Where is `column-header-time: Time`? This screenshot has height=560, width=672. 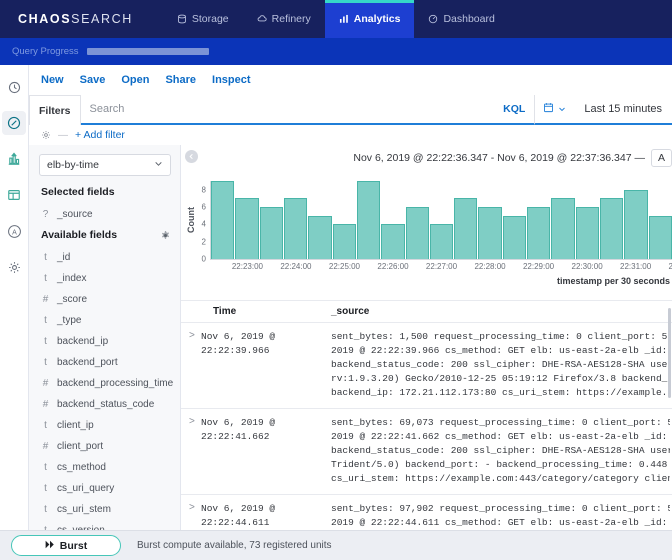 column-header-time: Time is located at coordinates (256, 311).